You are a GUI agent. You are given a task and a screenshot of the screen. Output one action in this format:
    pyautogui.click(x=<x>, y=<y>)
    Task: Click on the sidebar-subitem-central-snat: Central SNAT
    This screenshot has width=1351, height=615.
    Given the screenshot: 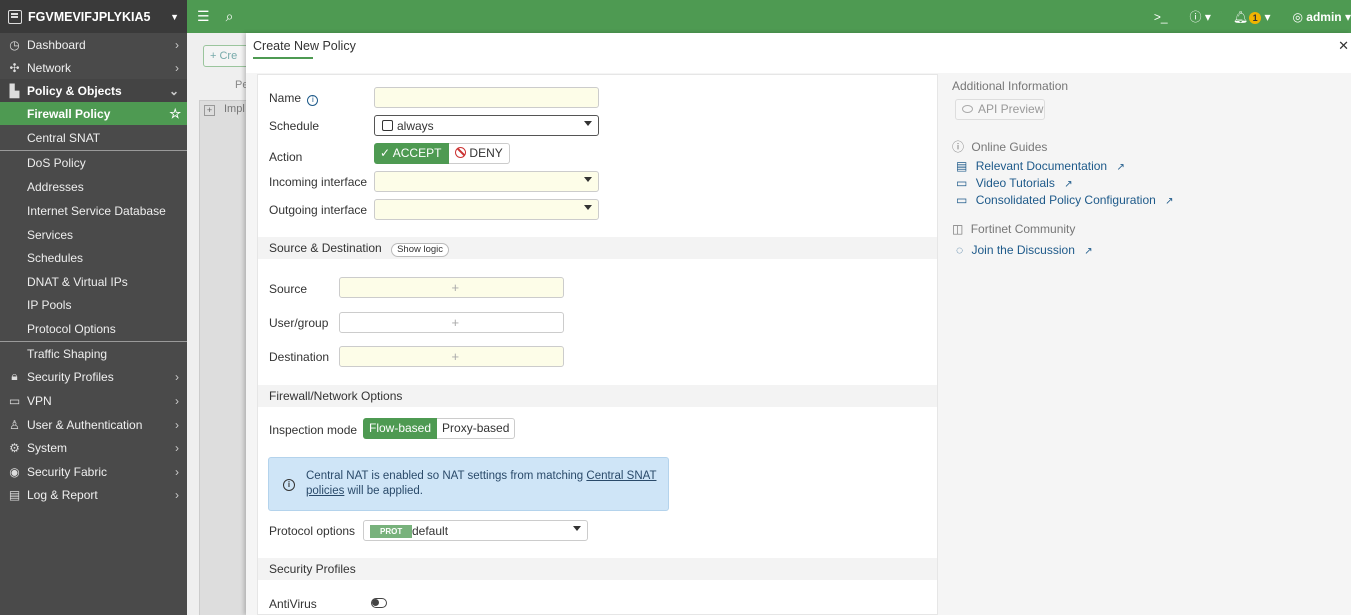 What is the action you would take?
    pyautogui.click(x=93, y=137)
    